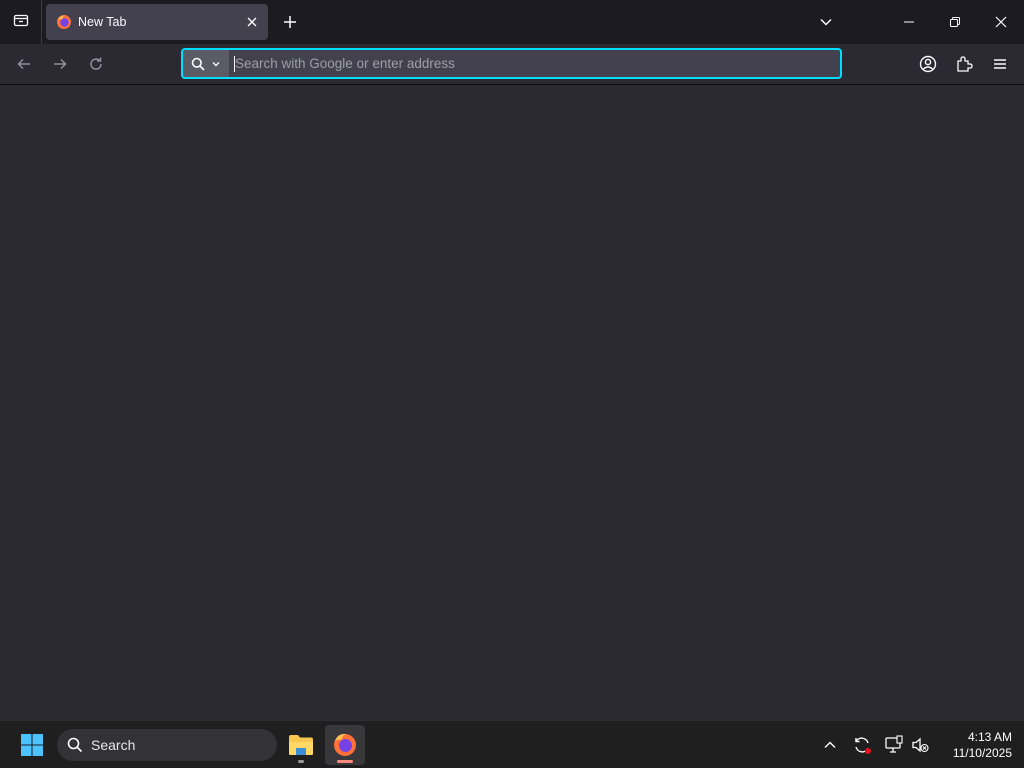 This screenshot has height=768, width=1024. I want to click on navigation-toolbar, so click(512, 64).